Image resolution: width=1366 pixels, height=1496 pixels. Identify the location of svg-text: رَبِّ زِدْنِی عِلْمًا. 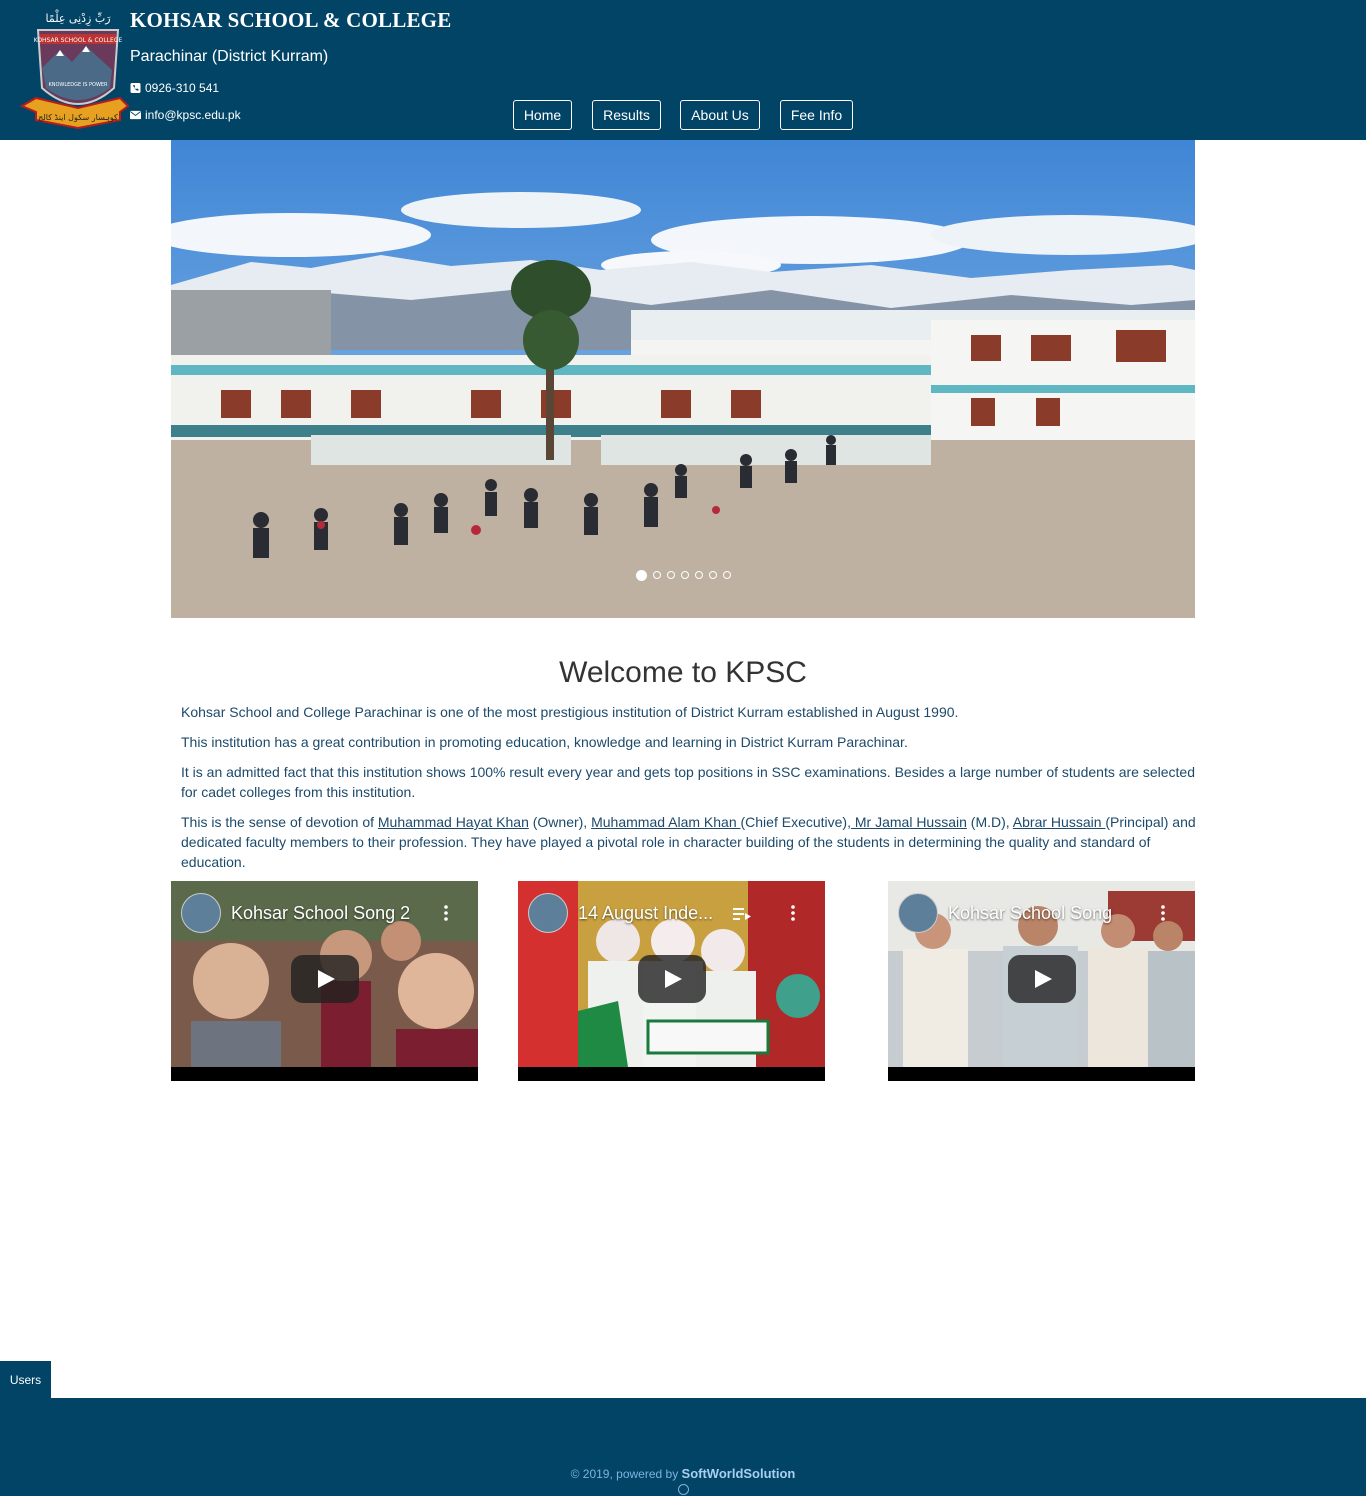
(78, 18).